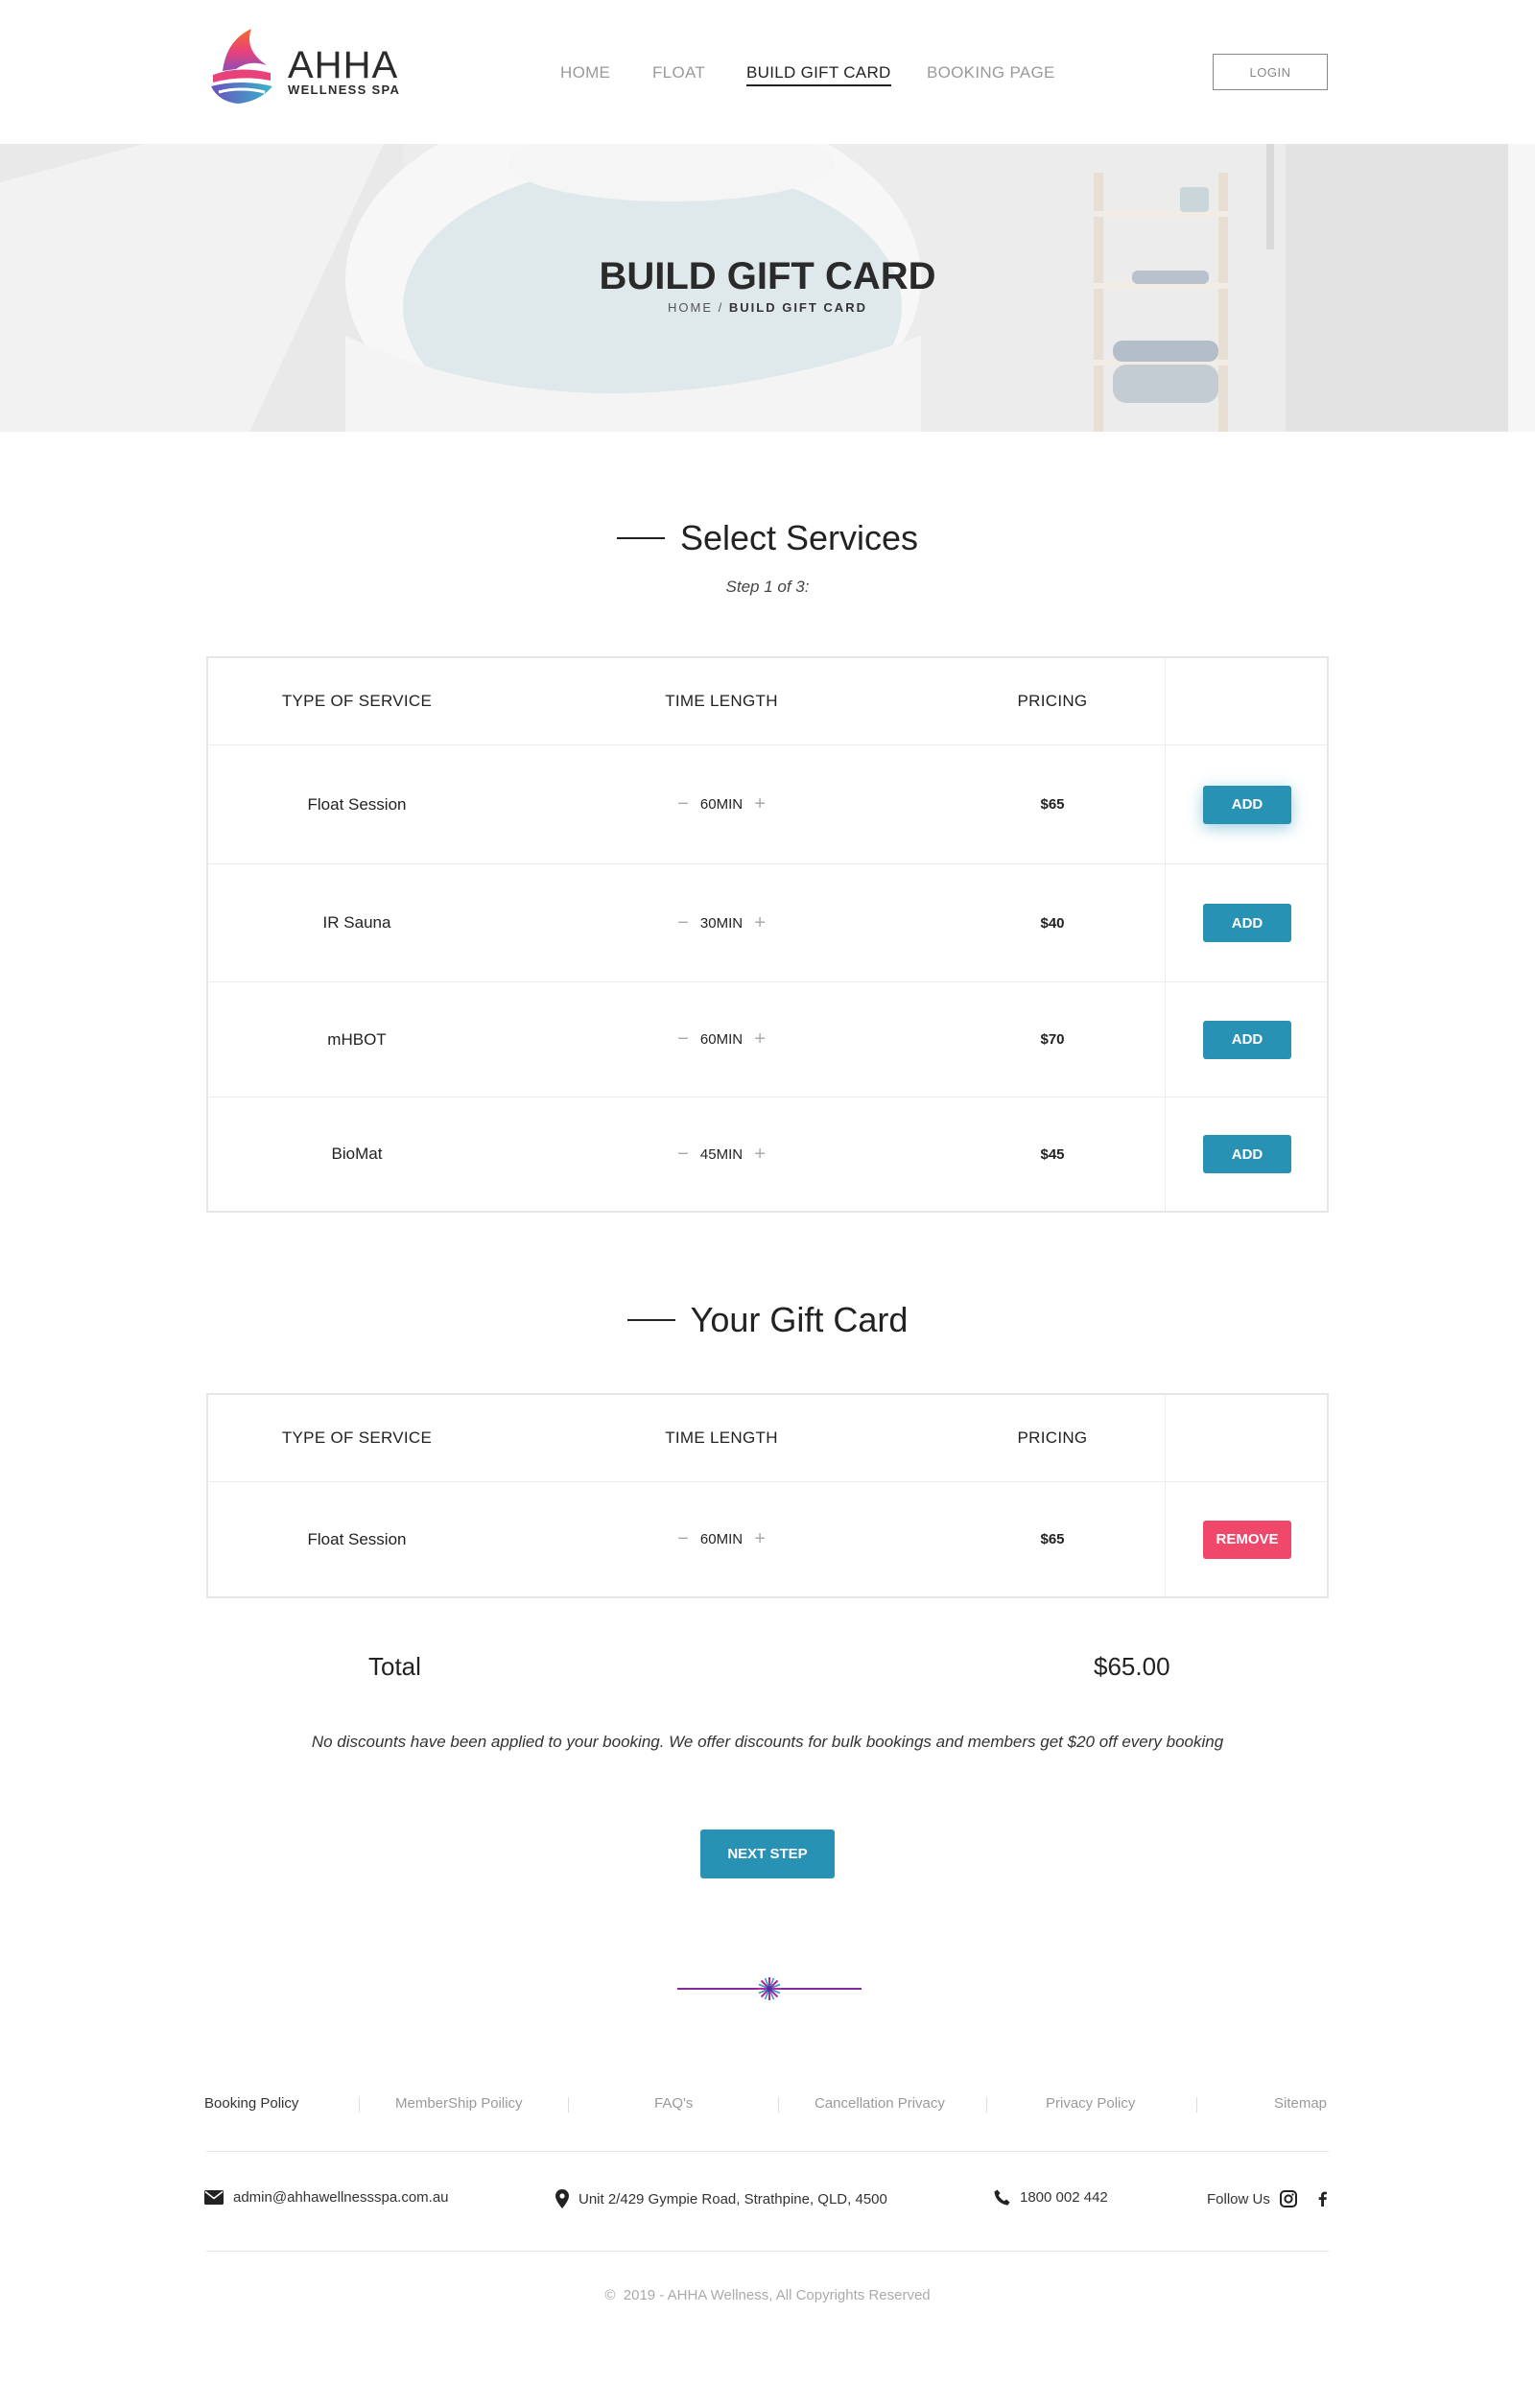 The width and height of the screenshot is (1535, 2408). What do you see at coordinates (585, 73) in the screenshot?
I see `nav-item-home: HOME` at bounding box center [585, 73].